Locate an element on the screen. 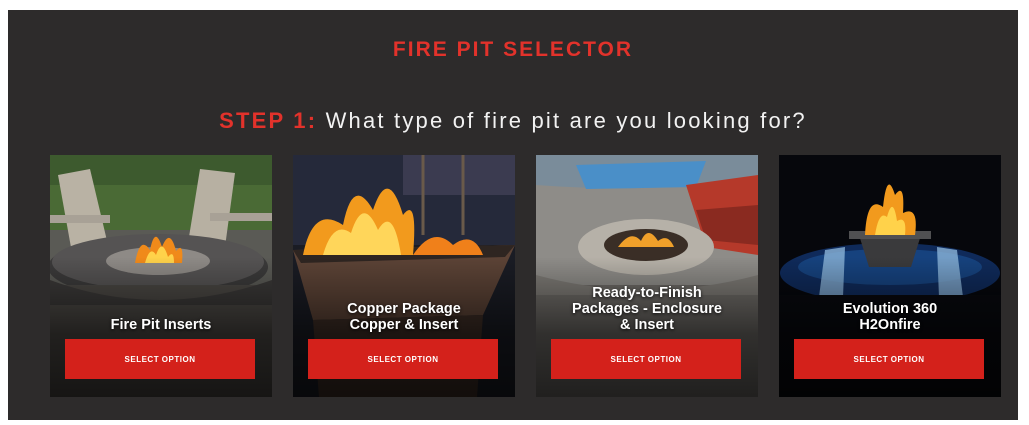  option-card-fire-pit-inserts: Fire Pit Inserts SELECT OPTION is located at coordinates (161, 276).